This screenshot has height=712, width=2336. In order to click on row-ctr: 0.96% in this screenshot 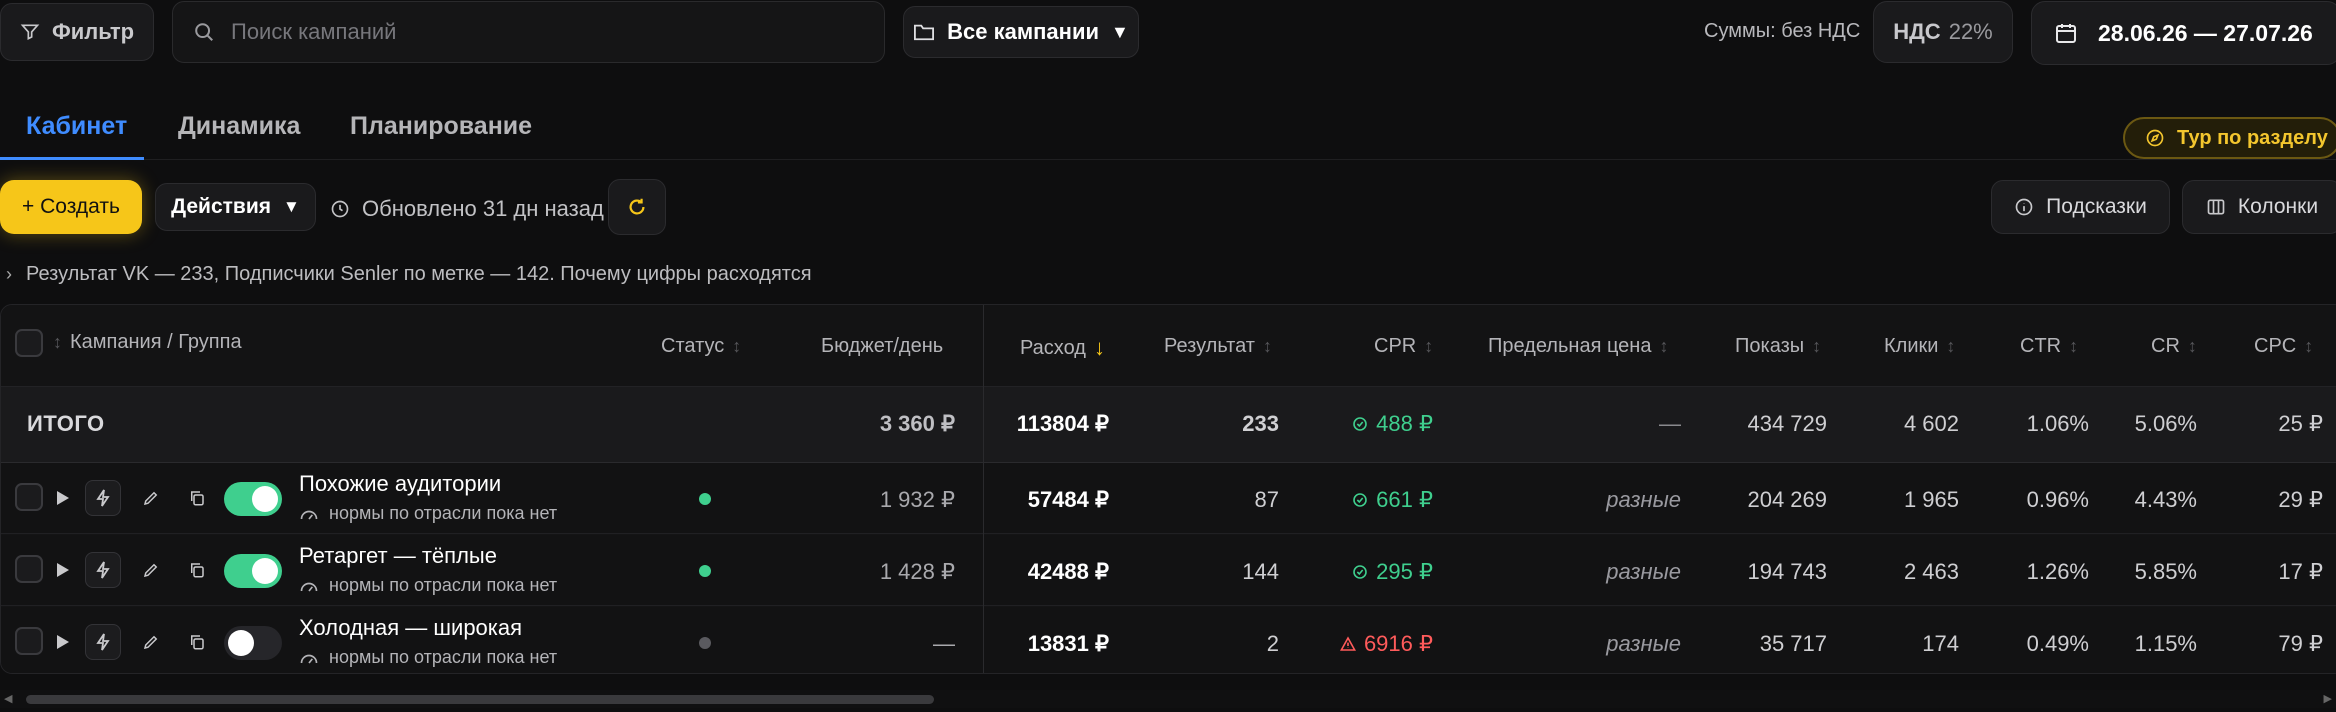, I will do `click(2057, 499)`.